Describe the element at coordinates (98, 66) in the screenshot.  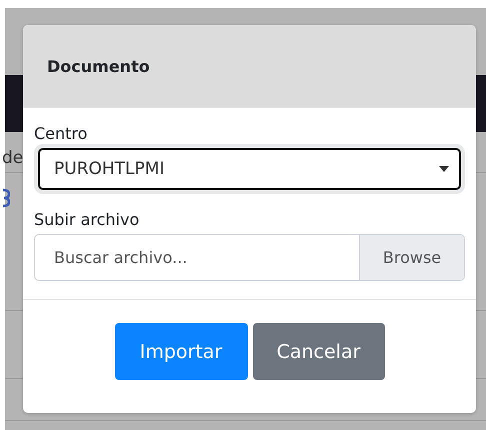
I see `modal-title: Documento` at that location.